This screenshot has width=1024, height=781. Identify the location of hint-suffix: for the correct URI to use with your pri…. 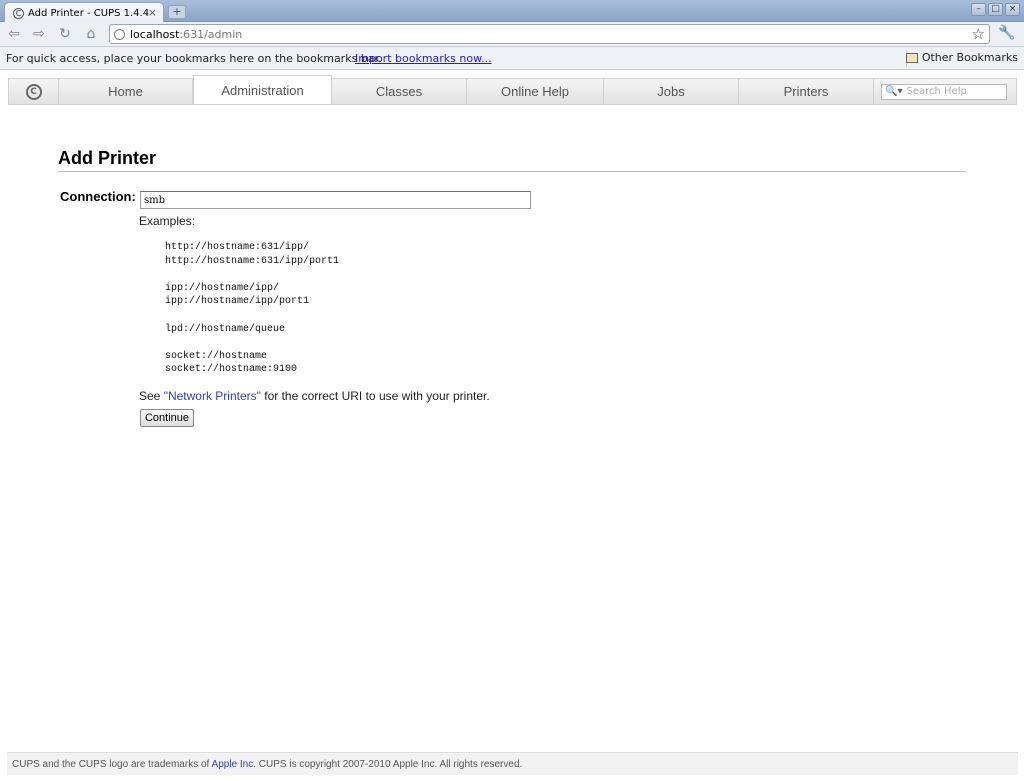
(375, 396).